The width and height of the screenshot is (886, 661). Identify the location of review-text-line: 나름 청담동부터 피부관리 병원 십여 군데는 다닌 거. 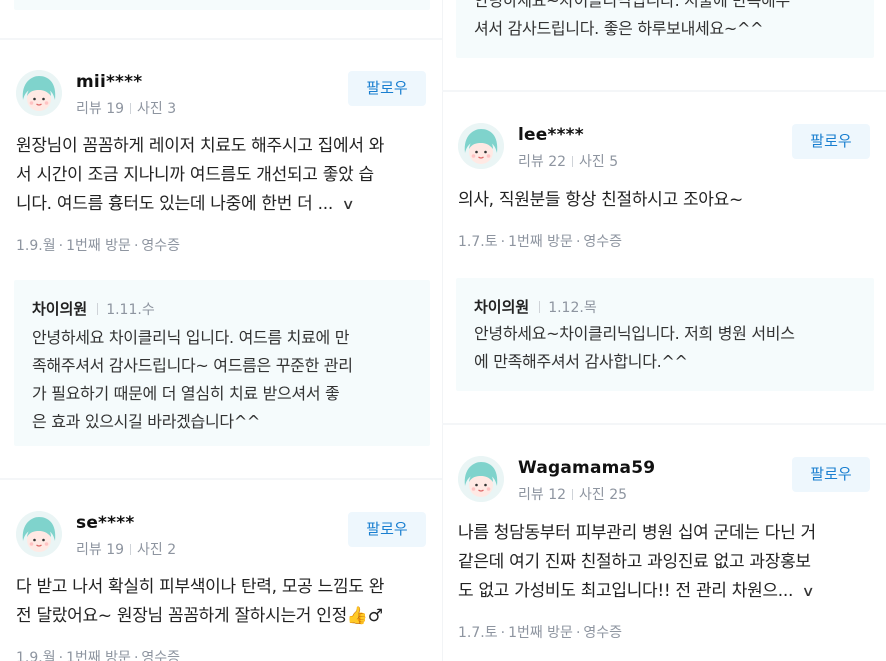
(637, 533).